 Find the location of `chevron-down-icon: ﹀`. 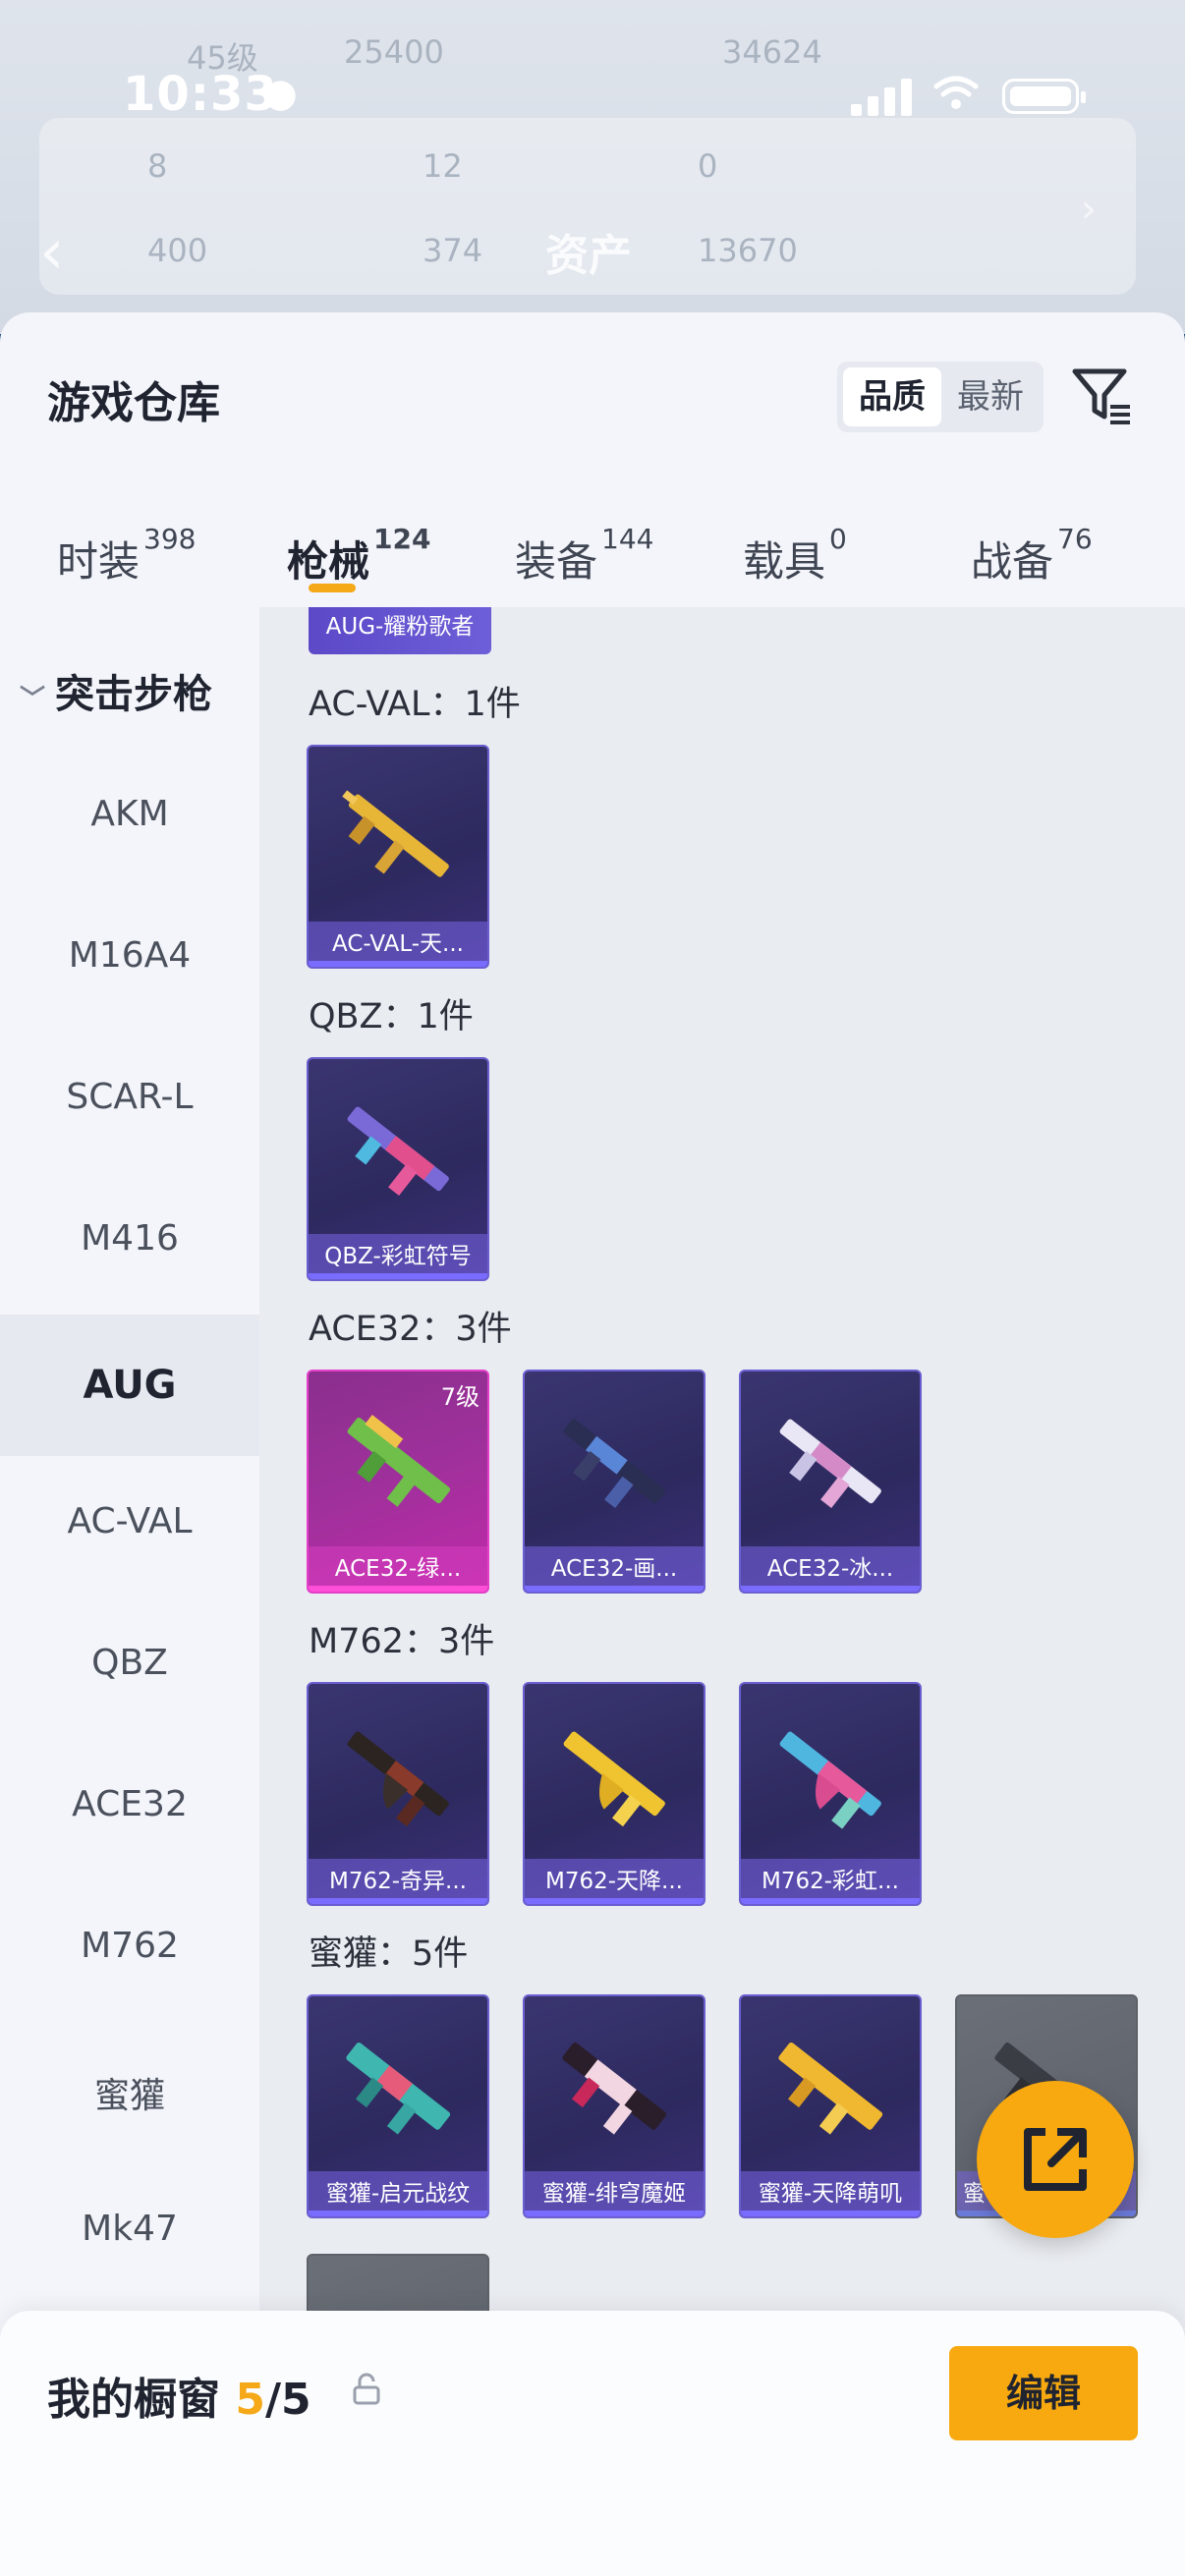

chevron-down-icon: ﹀ is located at coordinates (33, 699).